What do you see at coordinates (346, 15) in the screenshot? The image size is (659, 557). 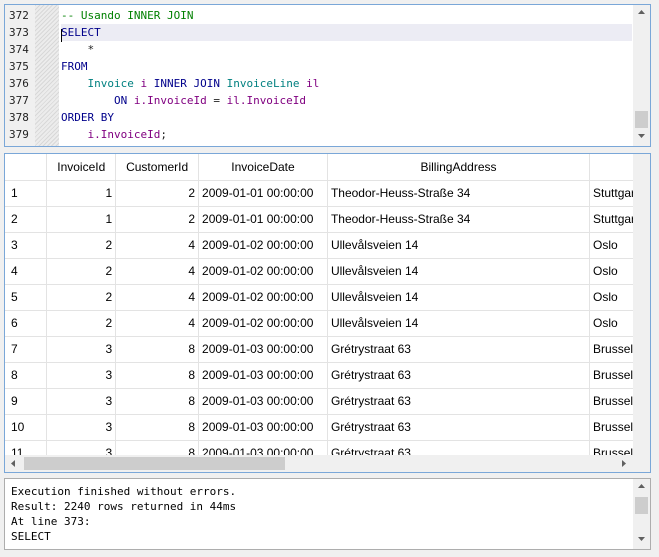 I see `code-line: -- Usando INNER JOIN` at bounding box center [346, 15].